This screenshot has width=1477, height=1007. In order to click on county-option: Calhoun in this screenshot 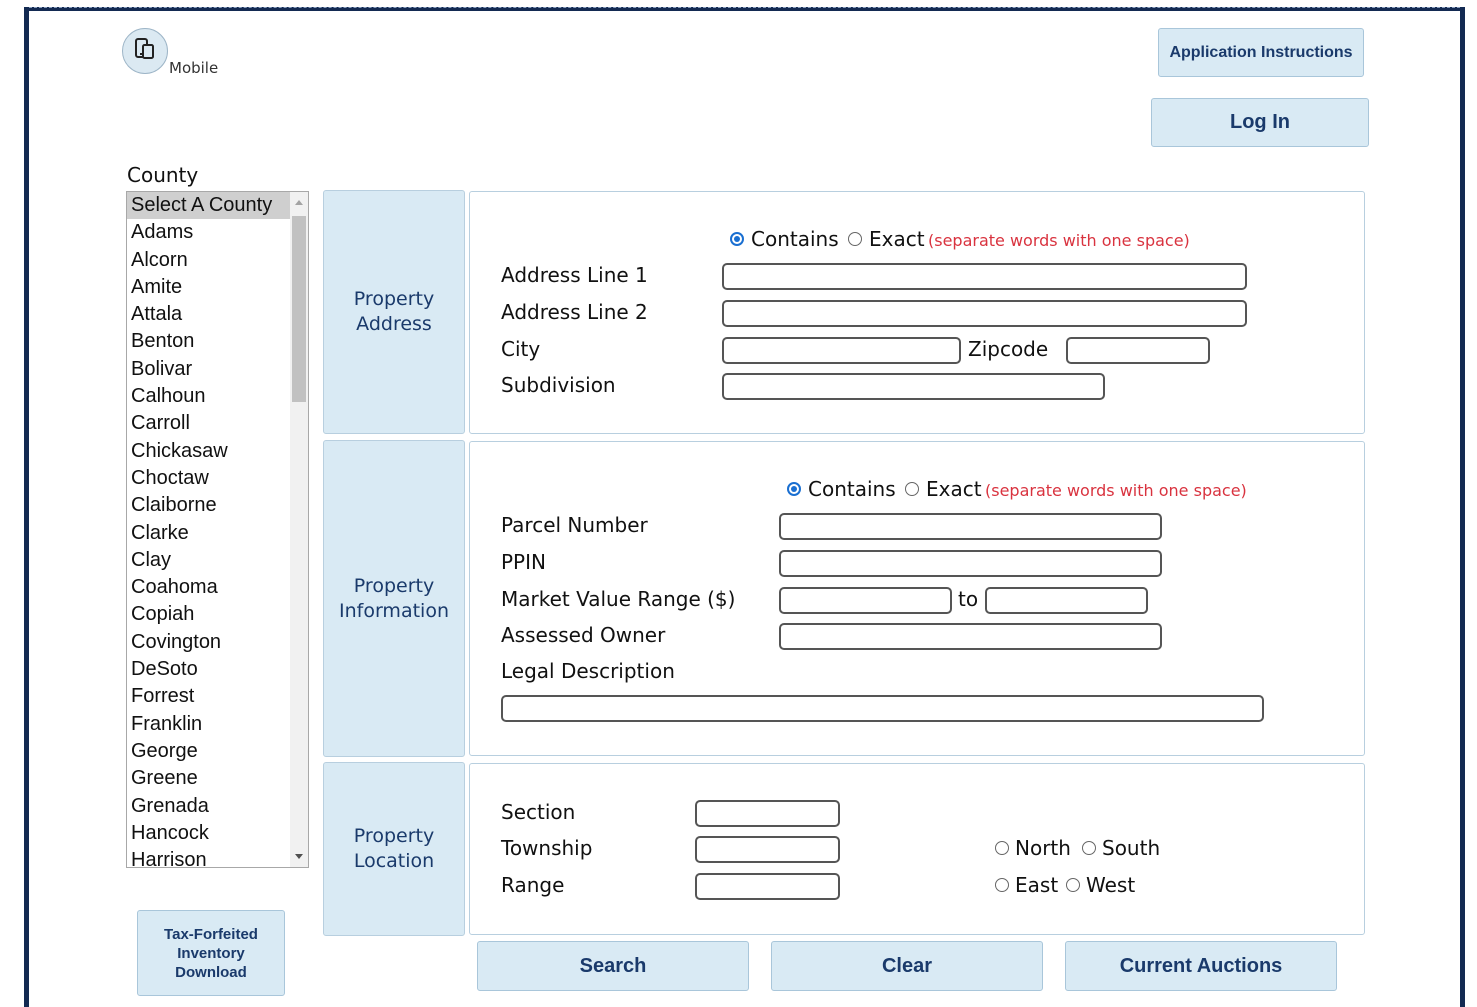, I will do `click(217, 396)`.